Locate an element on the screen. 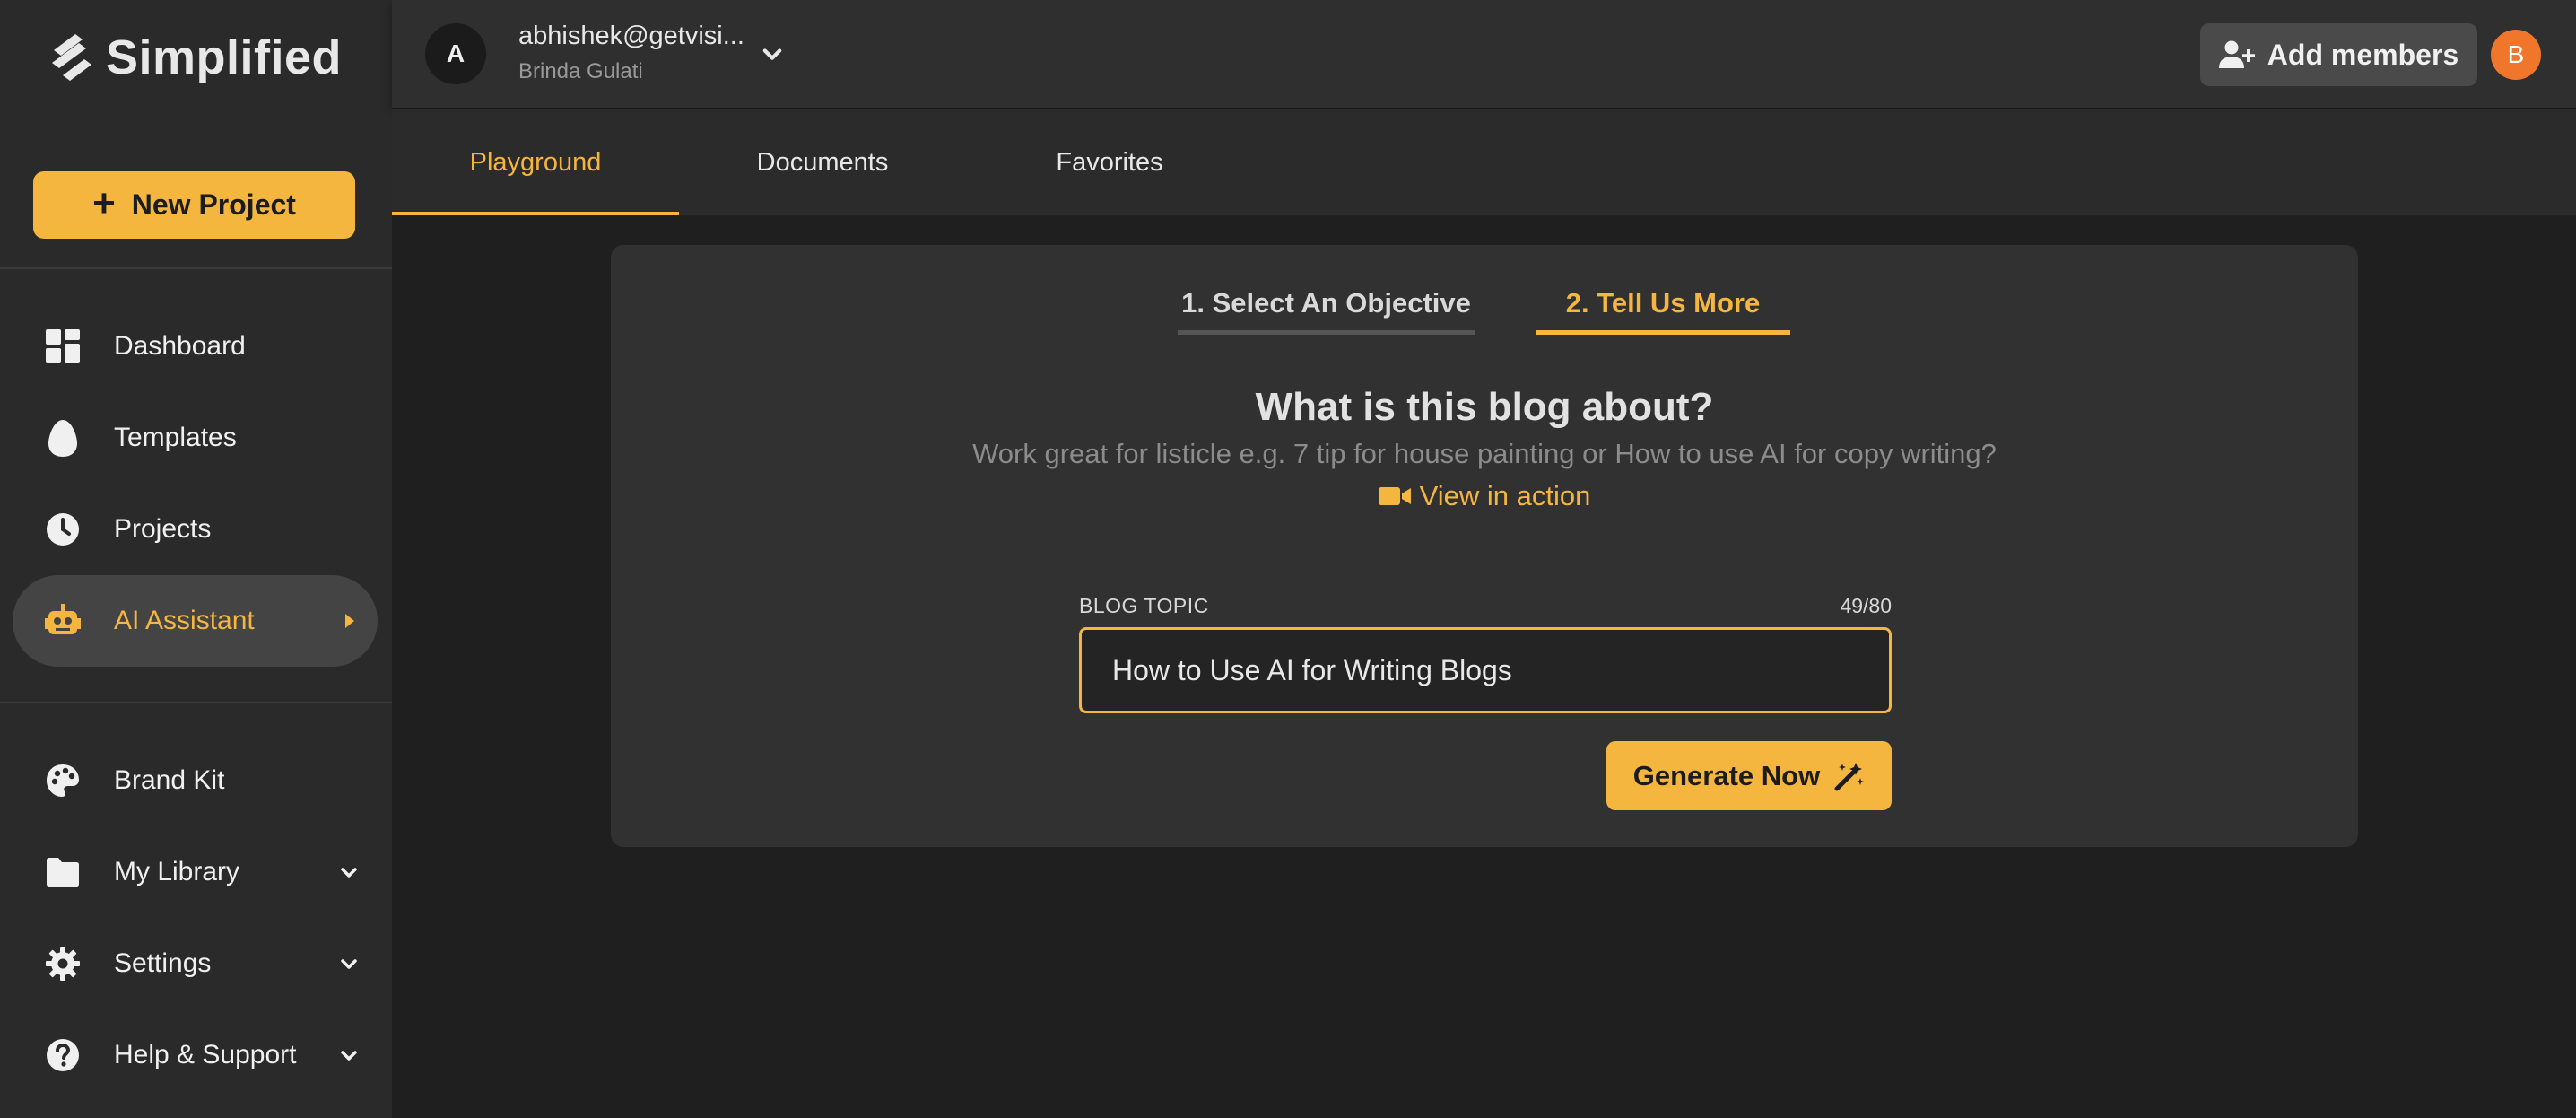 The image size is (2576, 1118). sidebar-item-help-support: Help & Support is located at coordinates (195, 1055).